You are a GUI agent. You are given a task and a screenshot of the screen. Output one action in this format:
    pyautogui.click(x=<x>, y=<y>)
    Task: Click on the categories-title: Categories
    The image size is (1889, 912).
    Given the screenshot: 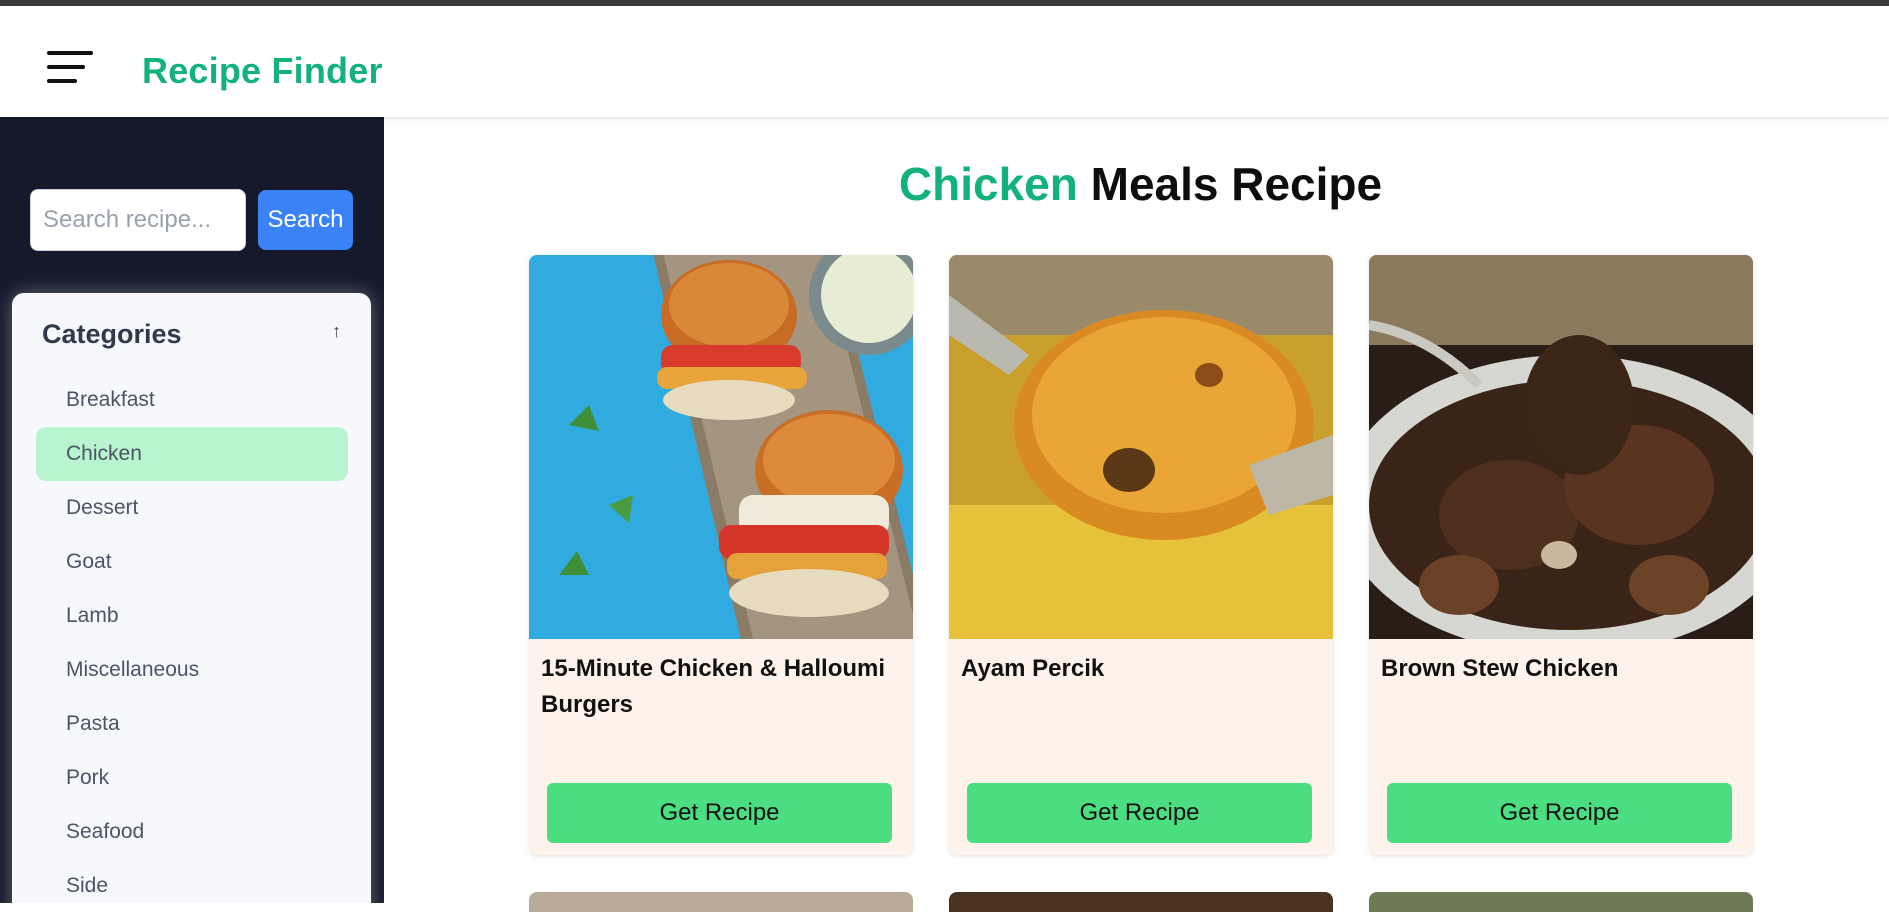 What is the action you would take?
    pyautogui.click(x=112, y=334)
    